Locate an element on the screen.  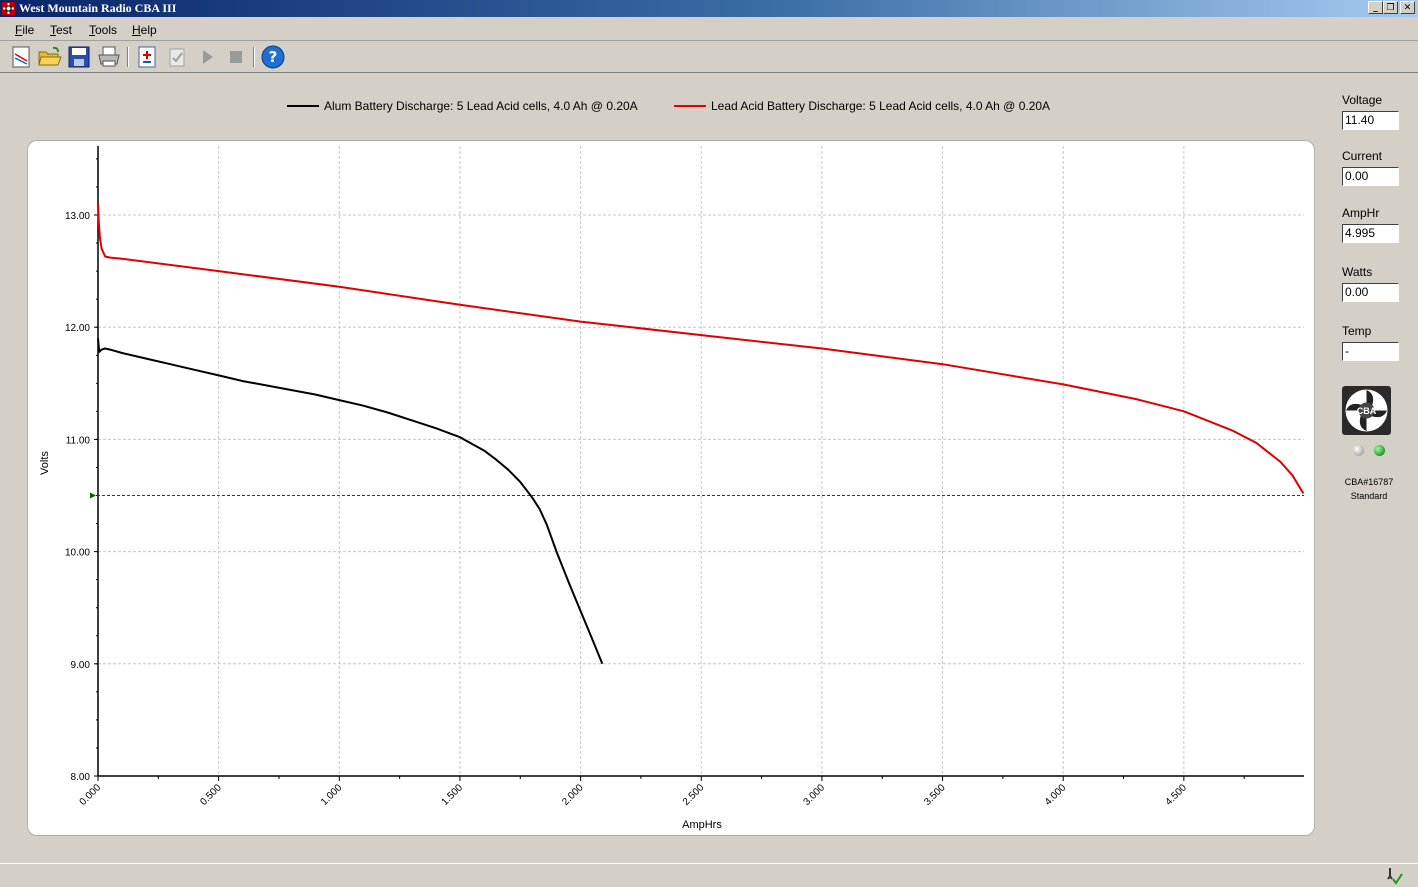
y-axis-title: Volts is located at coordinates (45, 463).